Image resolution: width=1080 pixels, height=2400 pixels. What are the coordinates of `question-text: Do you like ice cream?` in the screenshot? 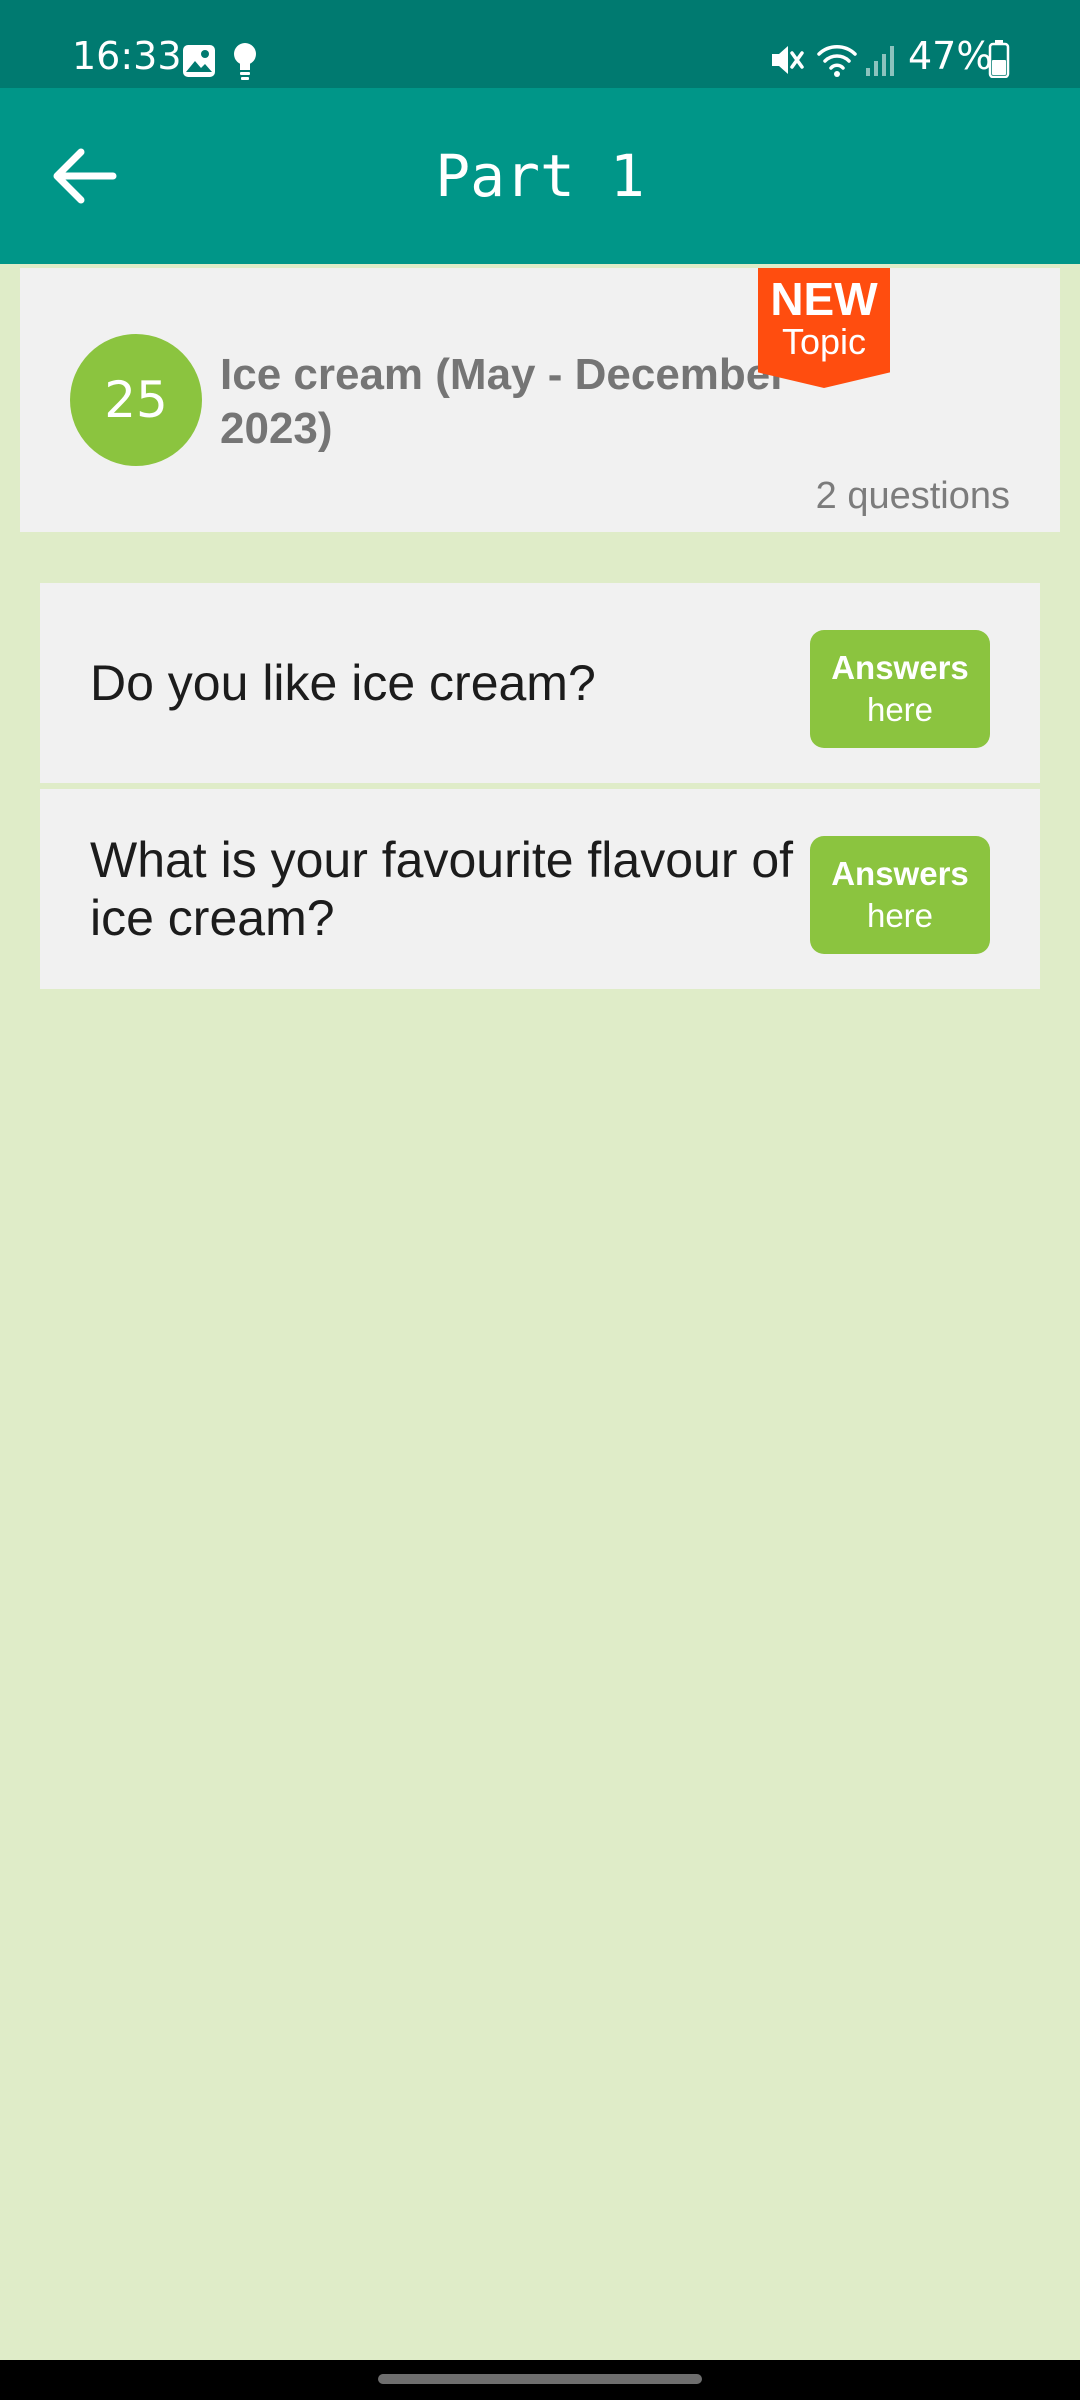 It's located at (343, 683).